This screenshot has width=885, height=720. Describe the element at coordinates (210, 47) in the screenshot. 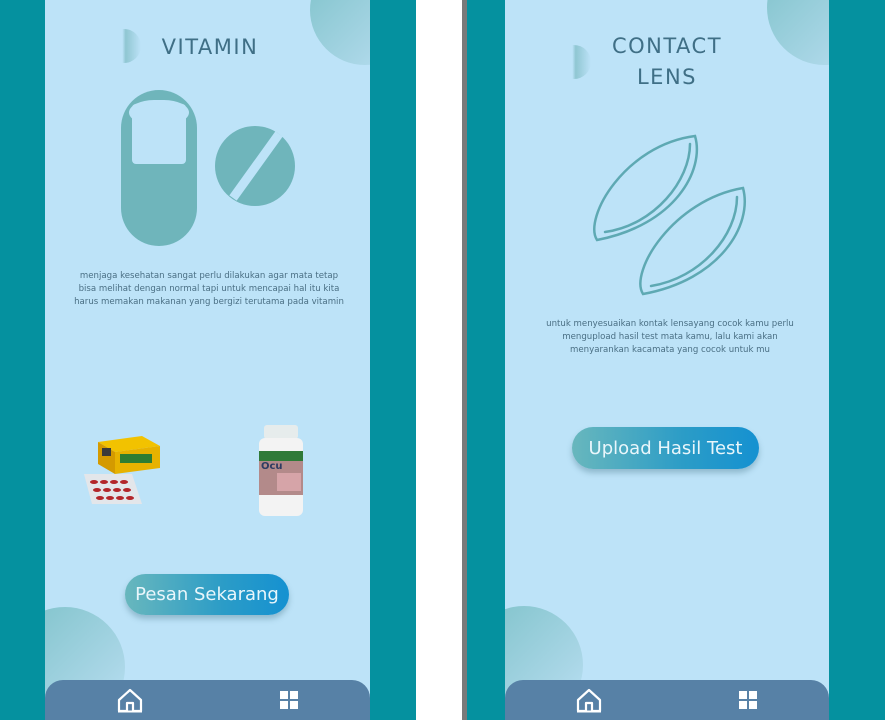

I see `page-title: VITAMIN` at that location.